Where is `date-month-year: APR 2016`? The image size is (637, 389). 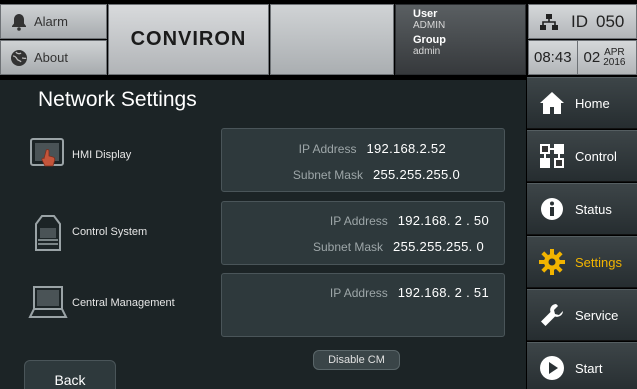
date-month-year: APR 2016 is located at coordinates (614, 57).